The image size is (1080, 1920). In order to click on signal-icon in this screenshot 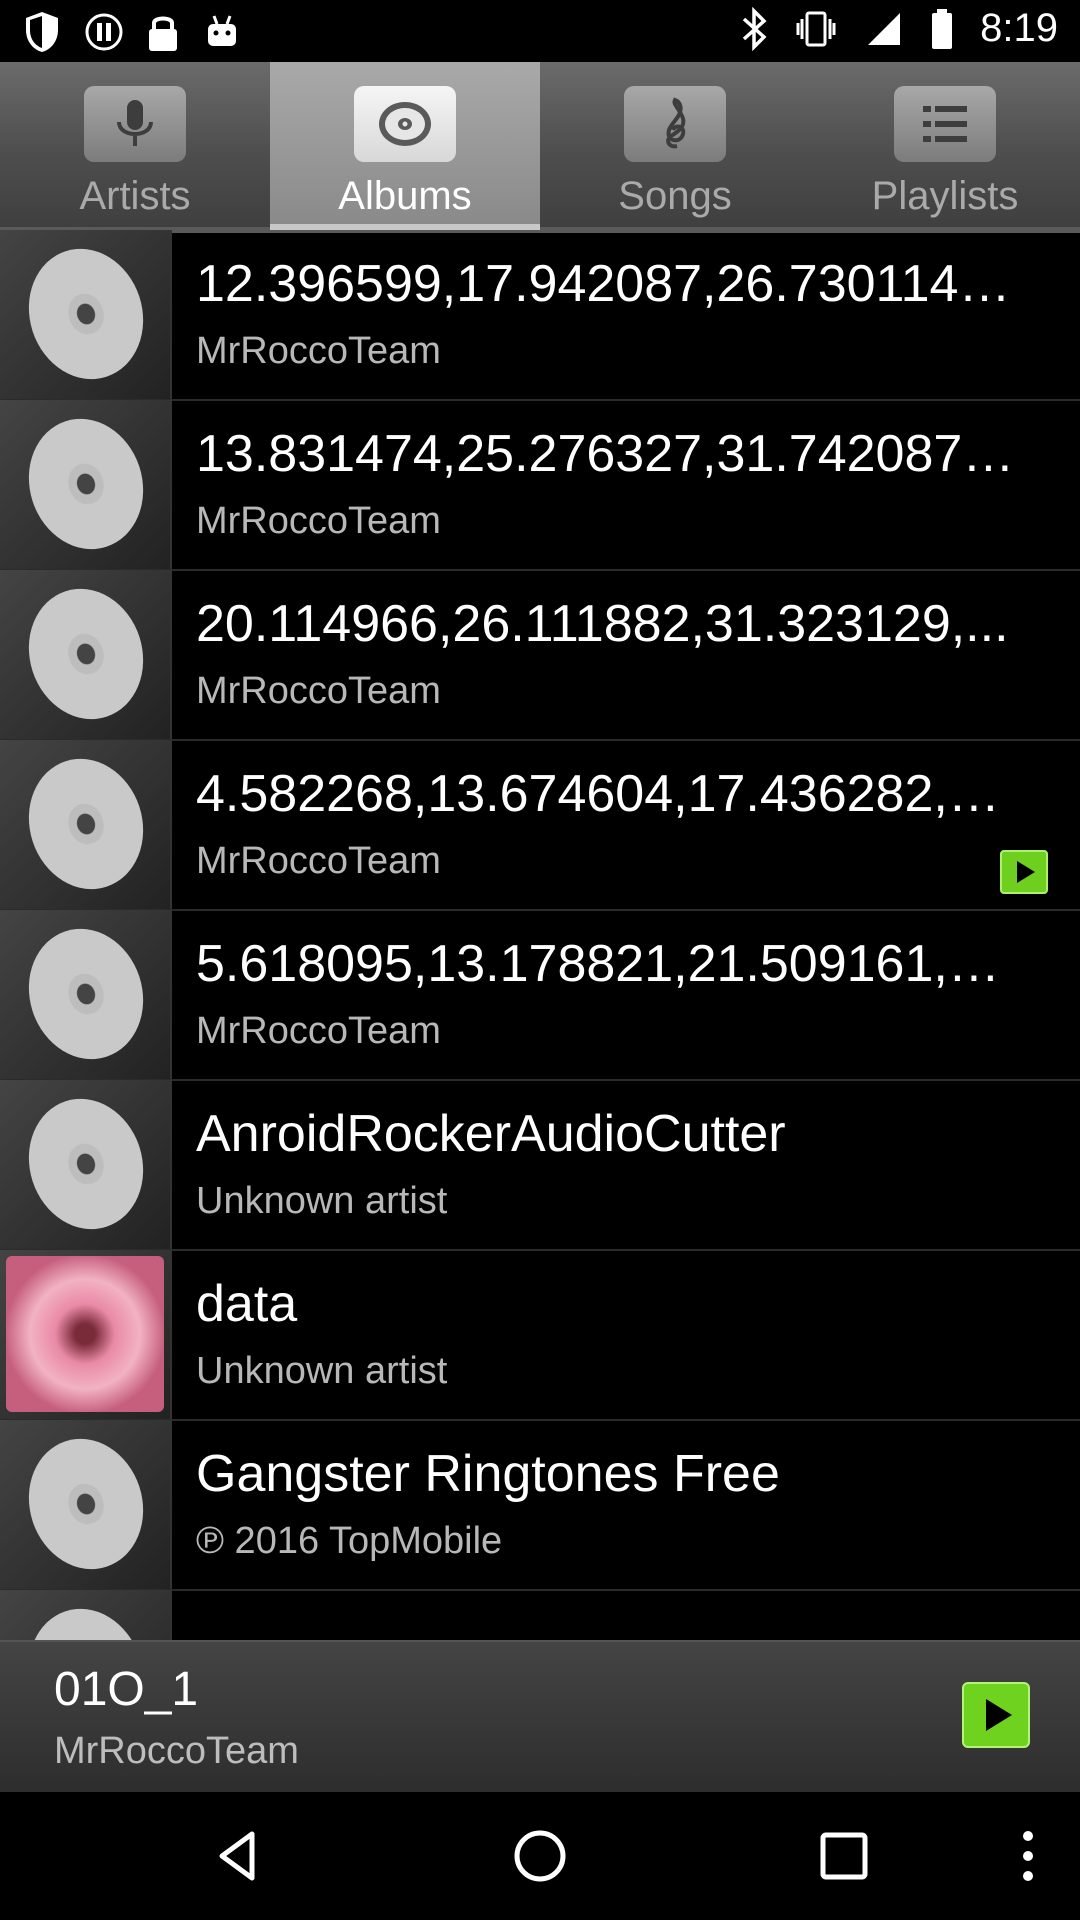, I will do `click(884, 29)`.